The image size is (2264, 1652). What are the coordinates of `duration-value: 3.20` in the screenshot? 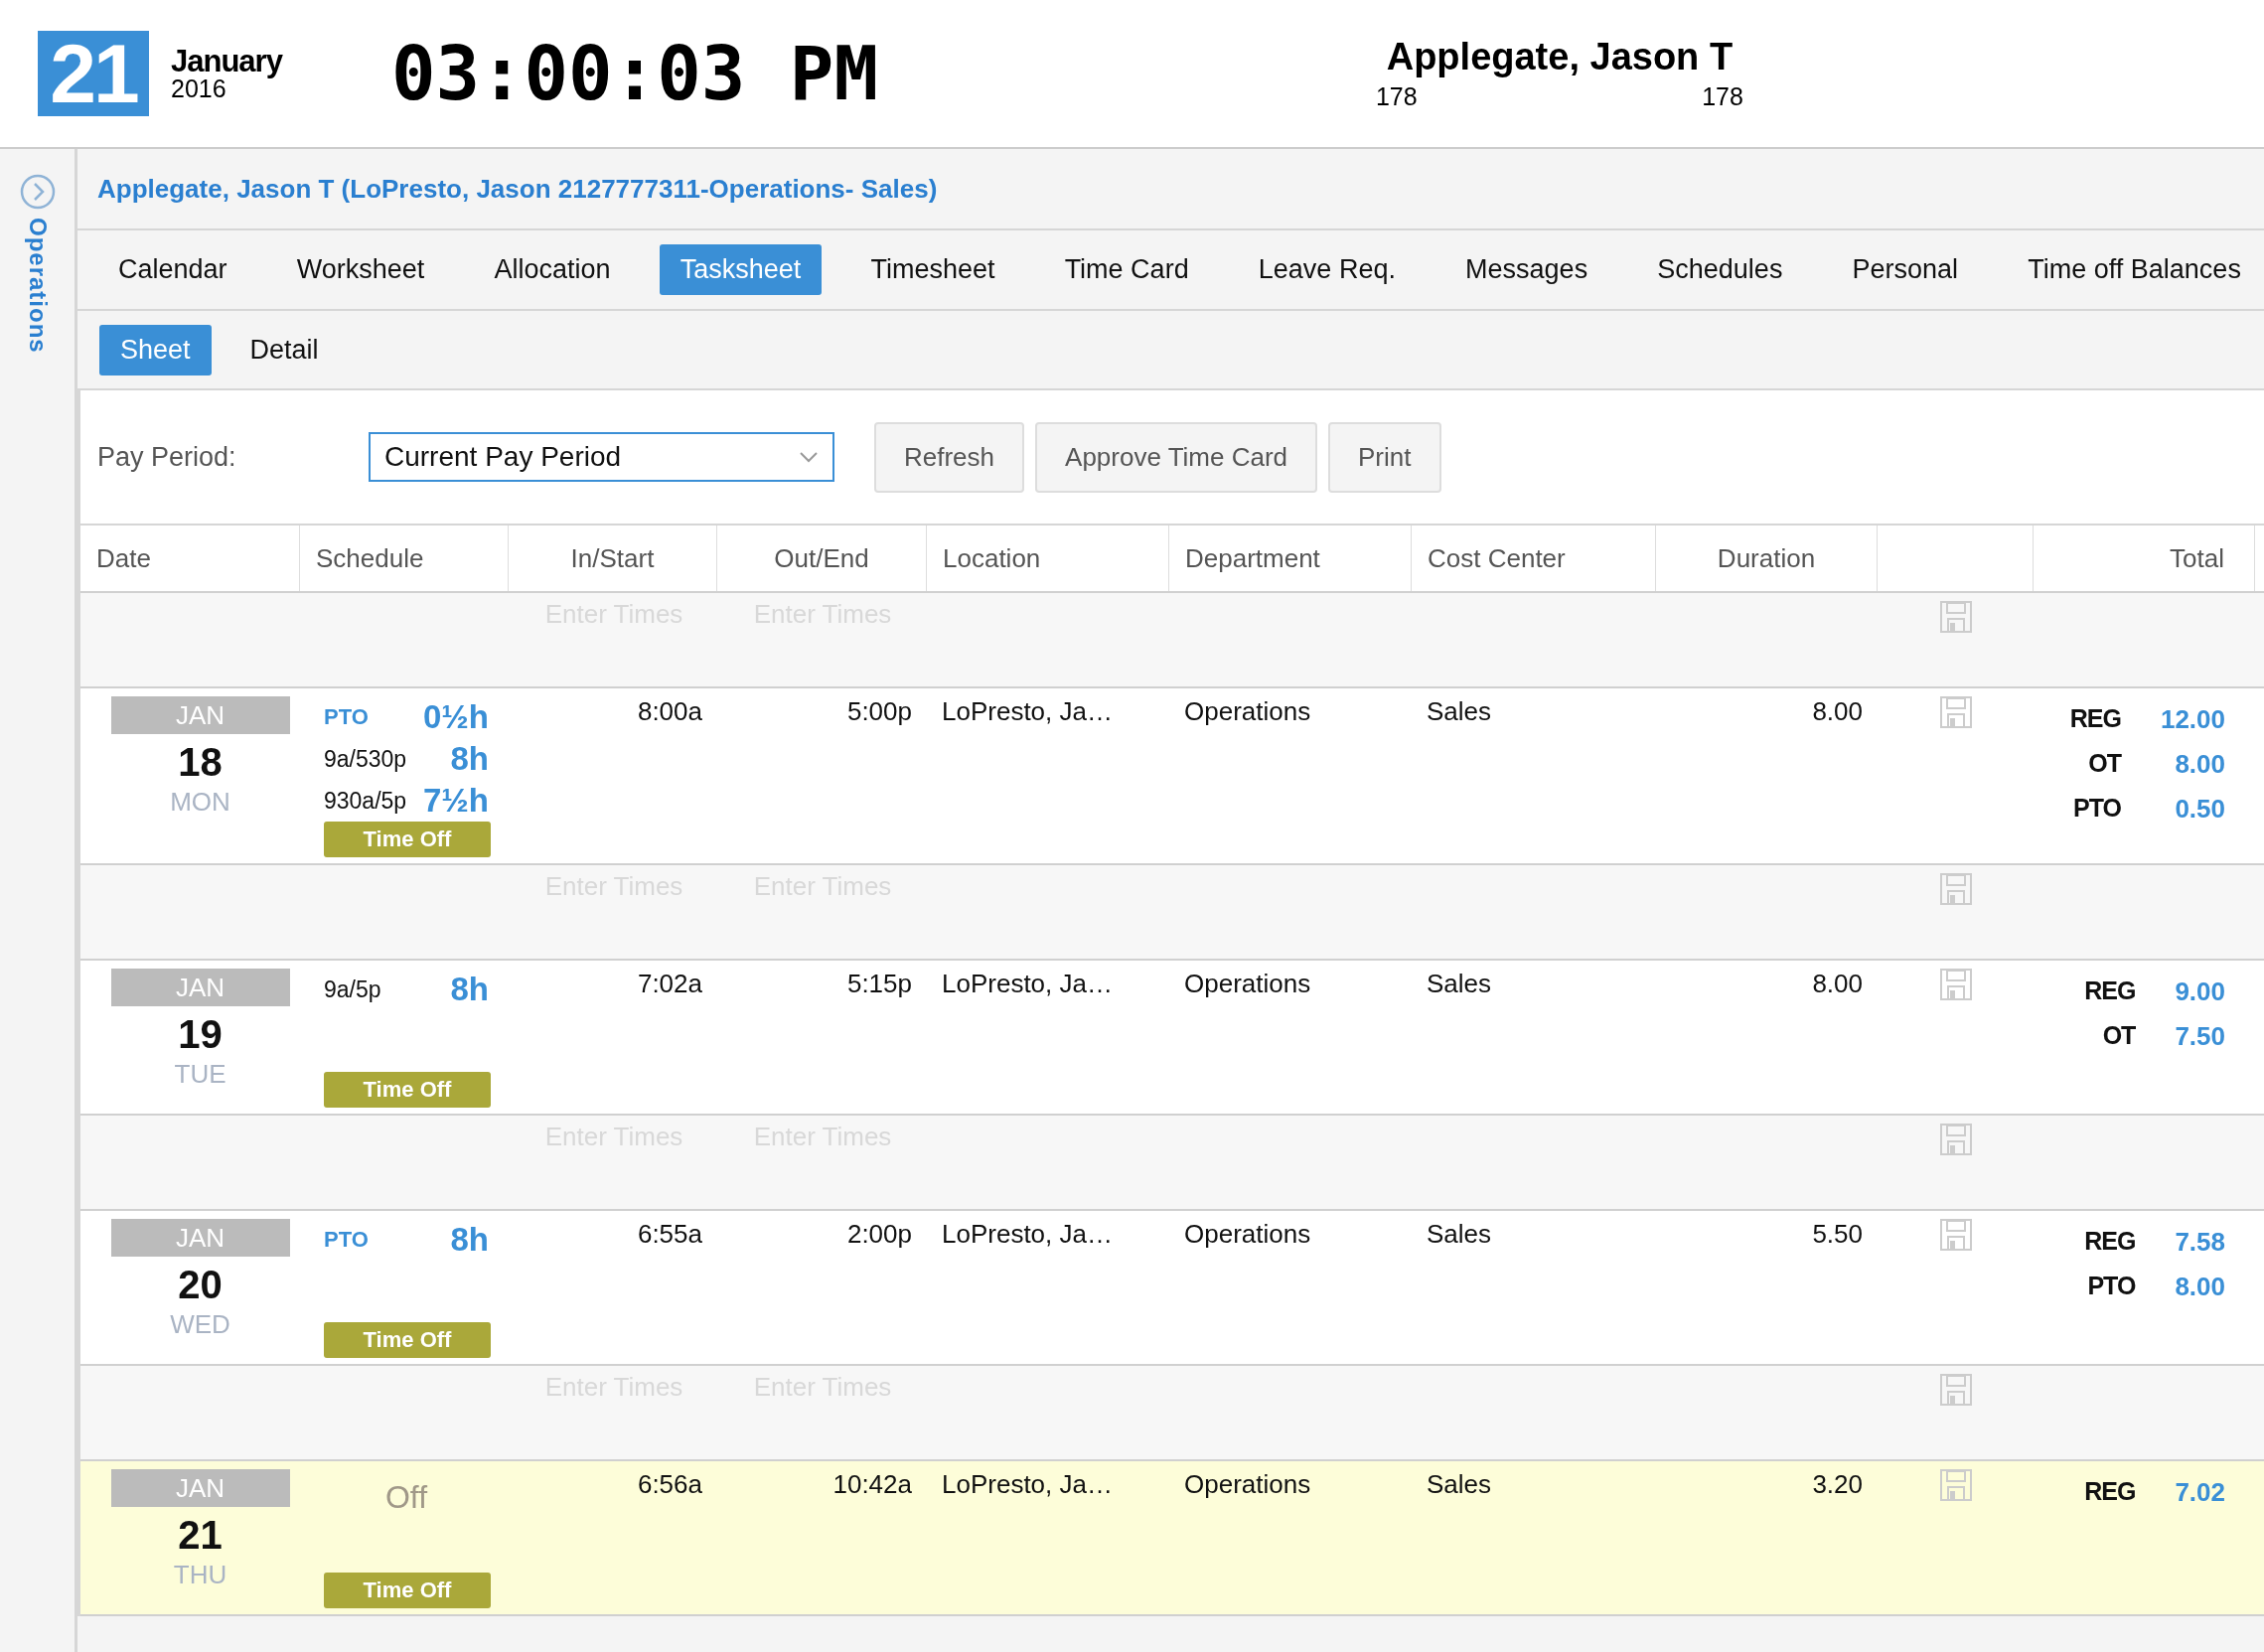 It's located at (1838, 1484).